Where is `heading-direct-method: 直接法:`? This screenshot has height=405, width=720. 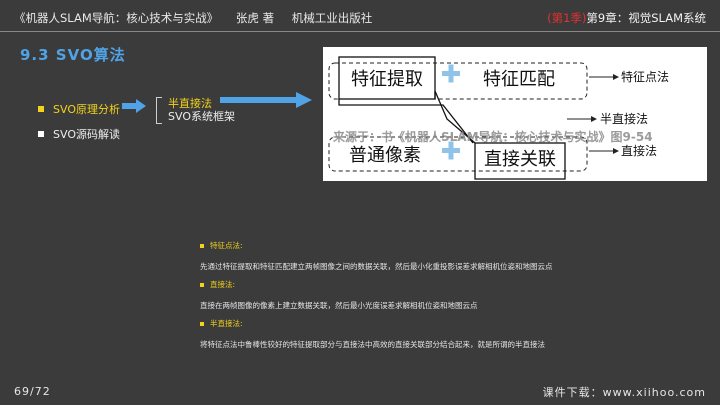
heading-direct-method: 直接法: is located at coordinates (450, 285).